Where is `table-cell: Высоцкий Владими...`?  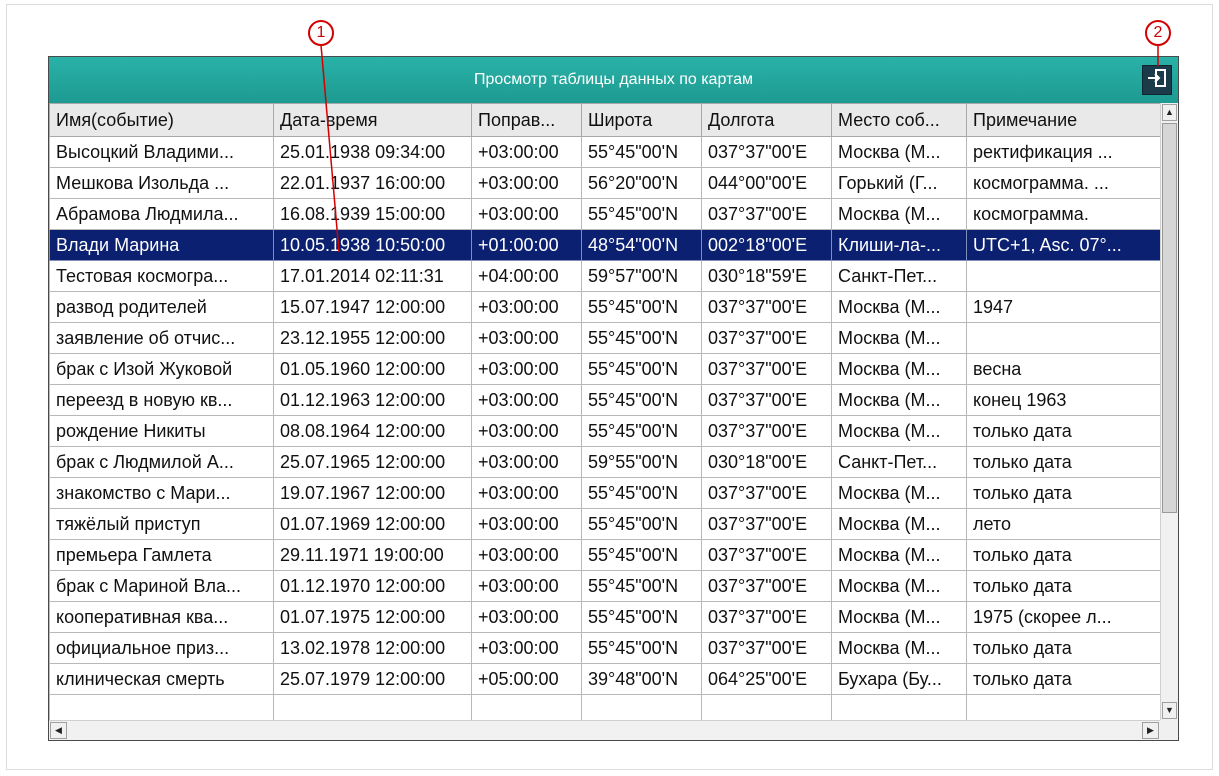 table-cell: Высоцкий Владими... is located at coordinates (161, 152).